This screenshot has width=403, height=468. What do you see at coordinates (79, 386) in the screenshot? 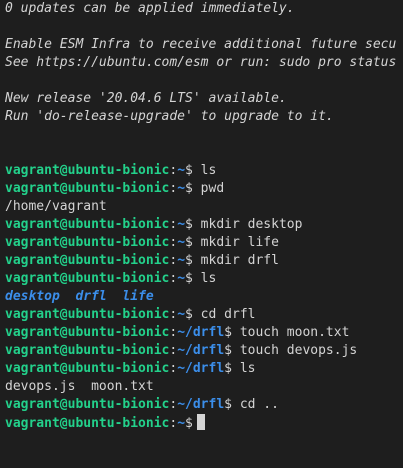
I see `command-output: devops.js moon.txt` at bounding box center [79, 386].